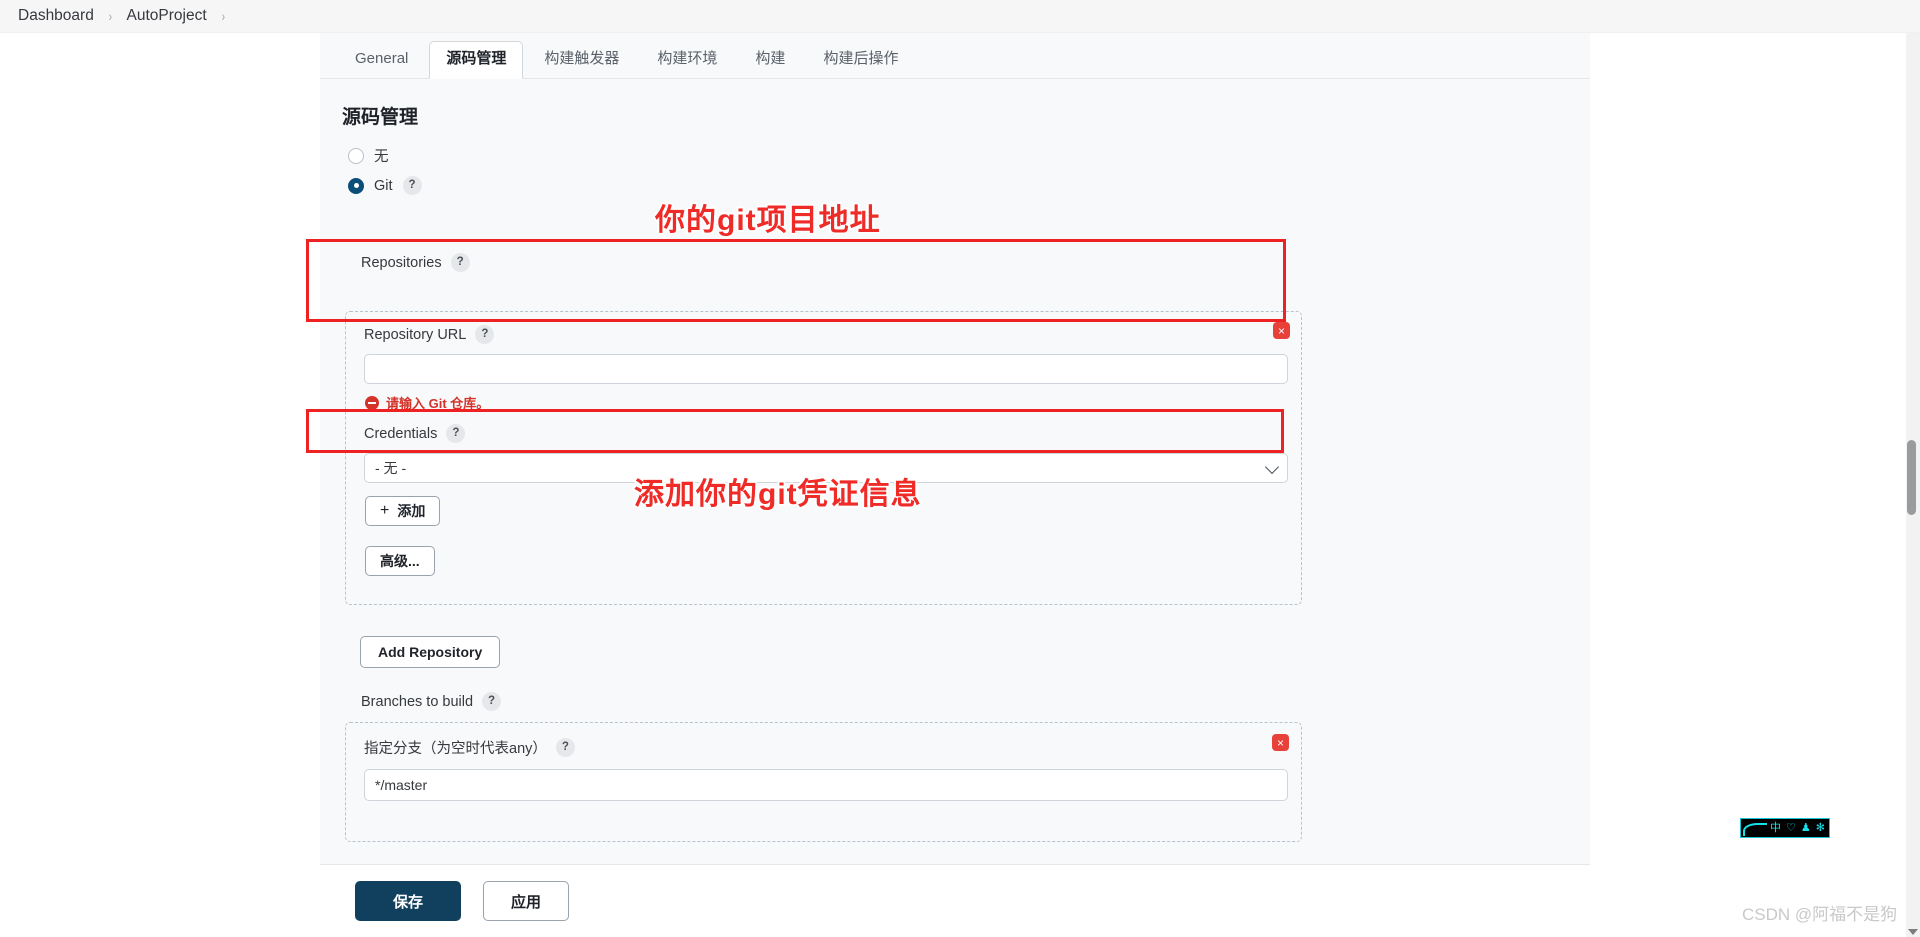 Image resolution: width=1920 pixels, height=937 pixels. What do you see at coordinates (1785, 828) in the screenshot?
I see `ime-indicator: 中 ♡ ♟ ✻` at bounding box center [1785, 828].